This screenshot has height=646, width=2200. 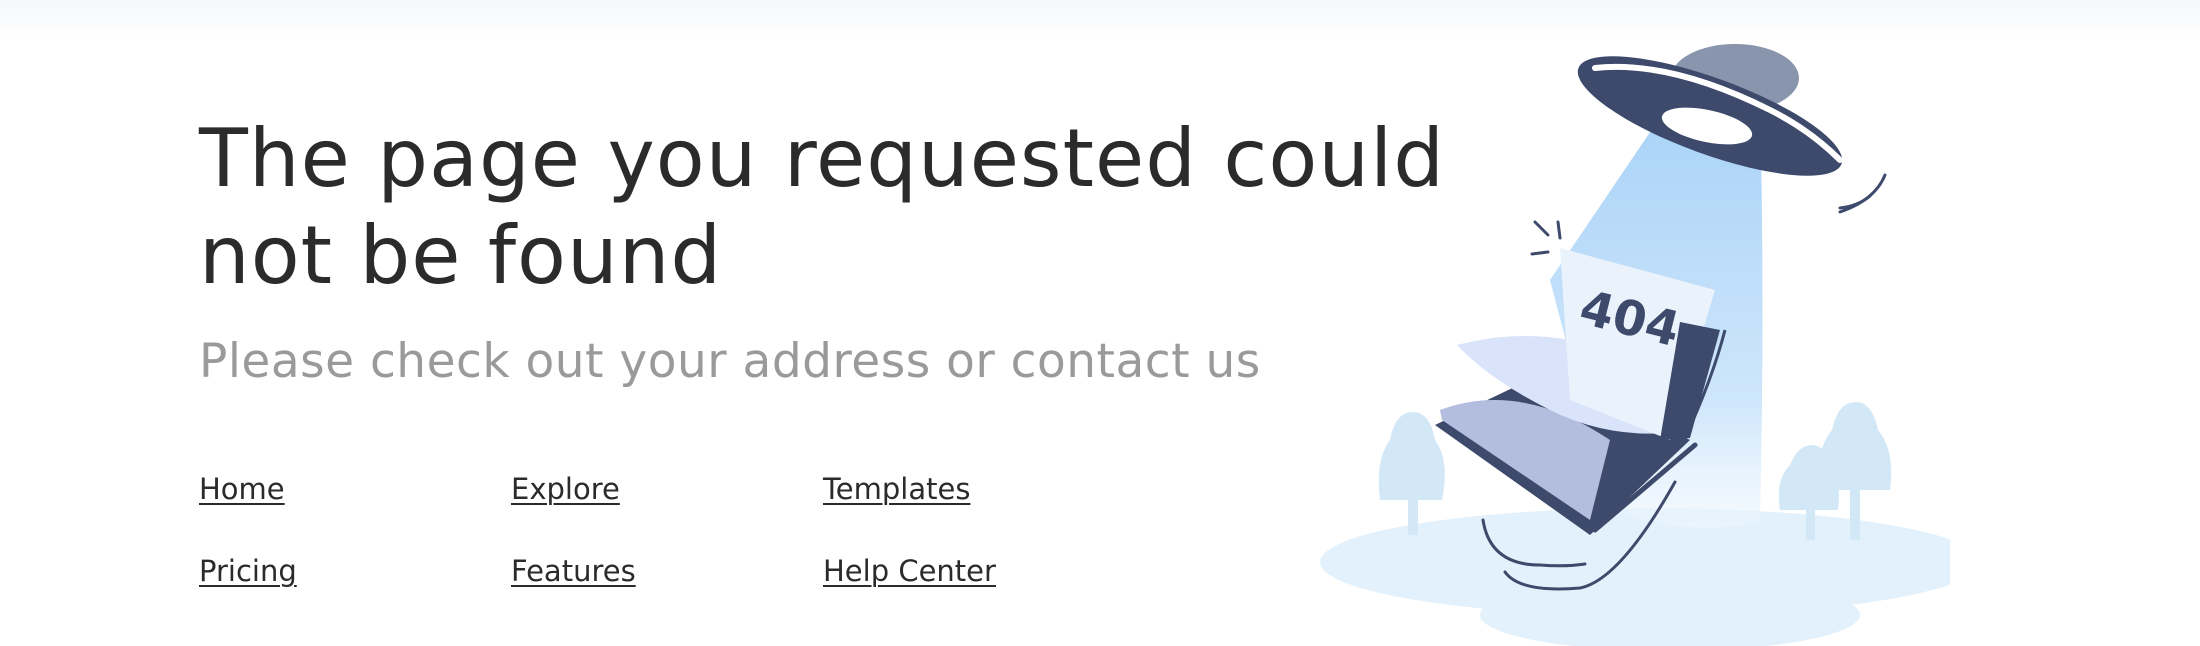 What do you see at coordinates (667, 489) in the screenshot?
I see `link-explore: Explore` at bounding box center [667, 489].